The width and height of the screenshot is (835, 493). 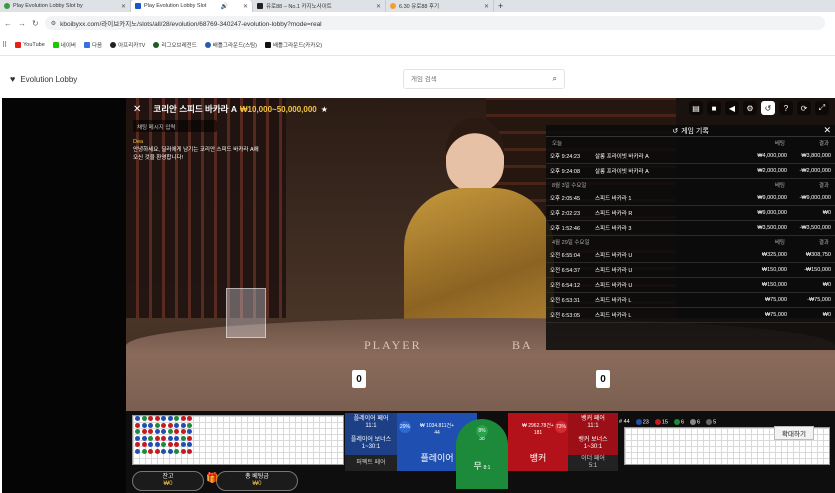 I want to click on favorite-star-icon: ★, so click(x=324, y=109).